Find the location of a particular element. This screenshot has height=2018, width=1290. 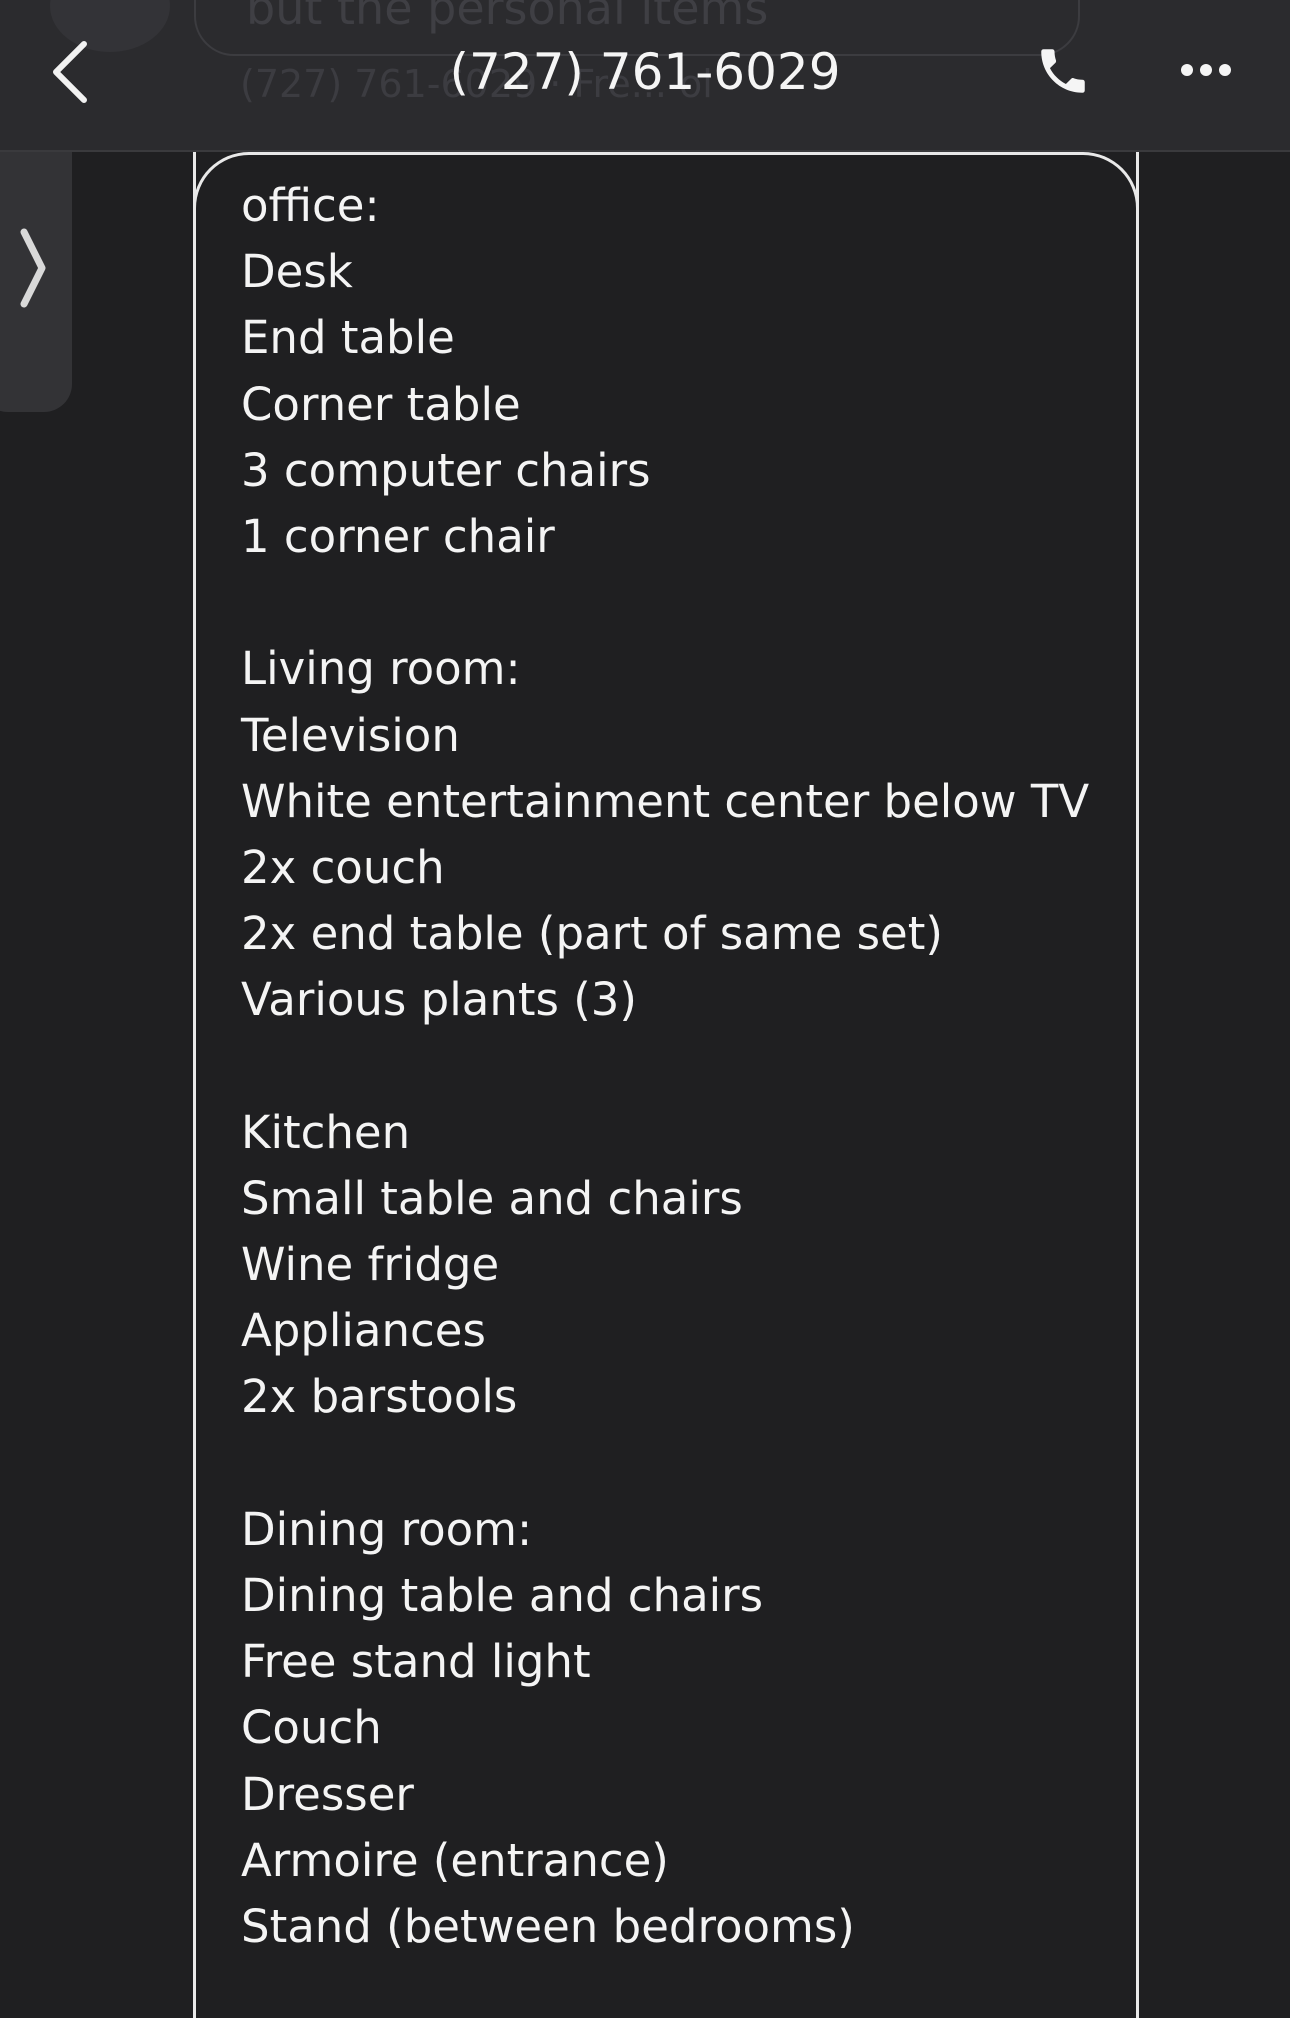

message-line: 2x barstools is located at coordinates (379, 1397).